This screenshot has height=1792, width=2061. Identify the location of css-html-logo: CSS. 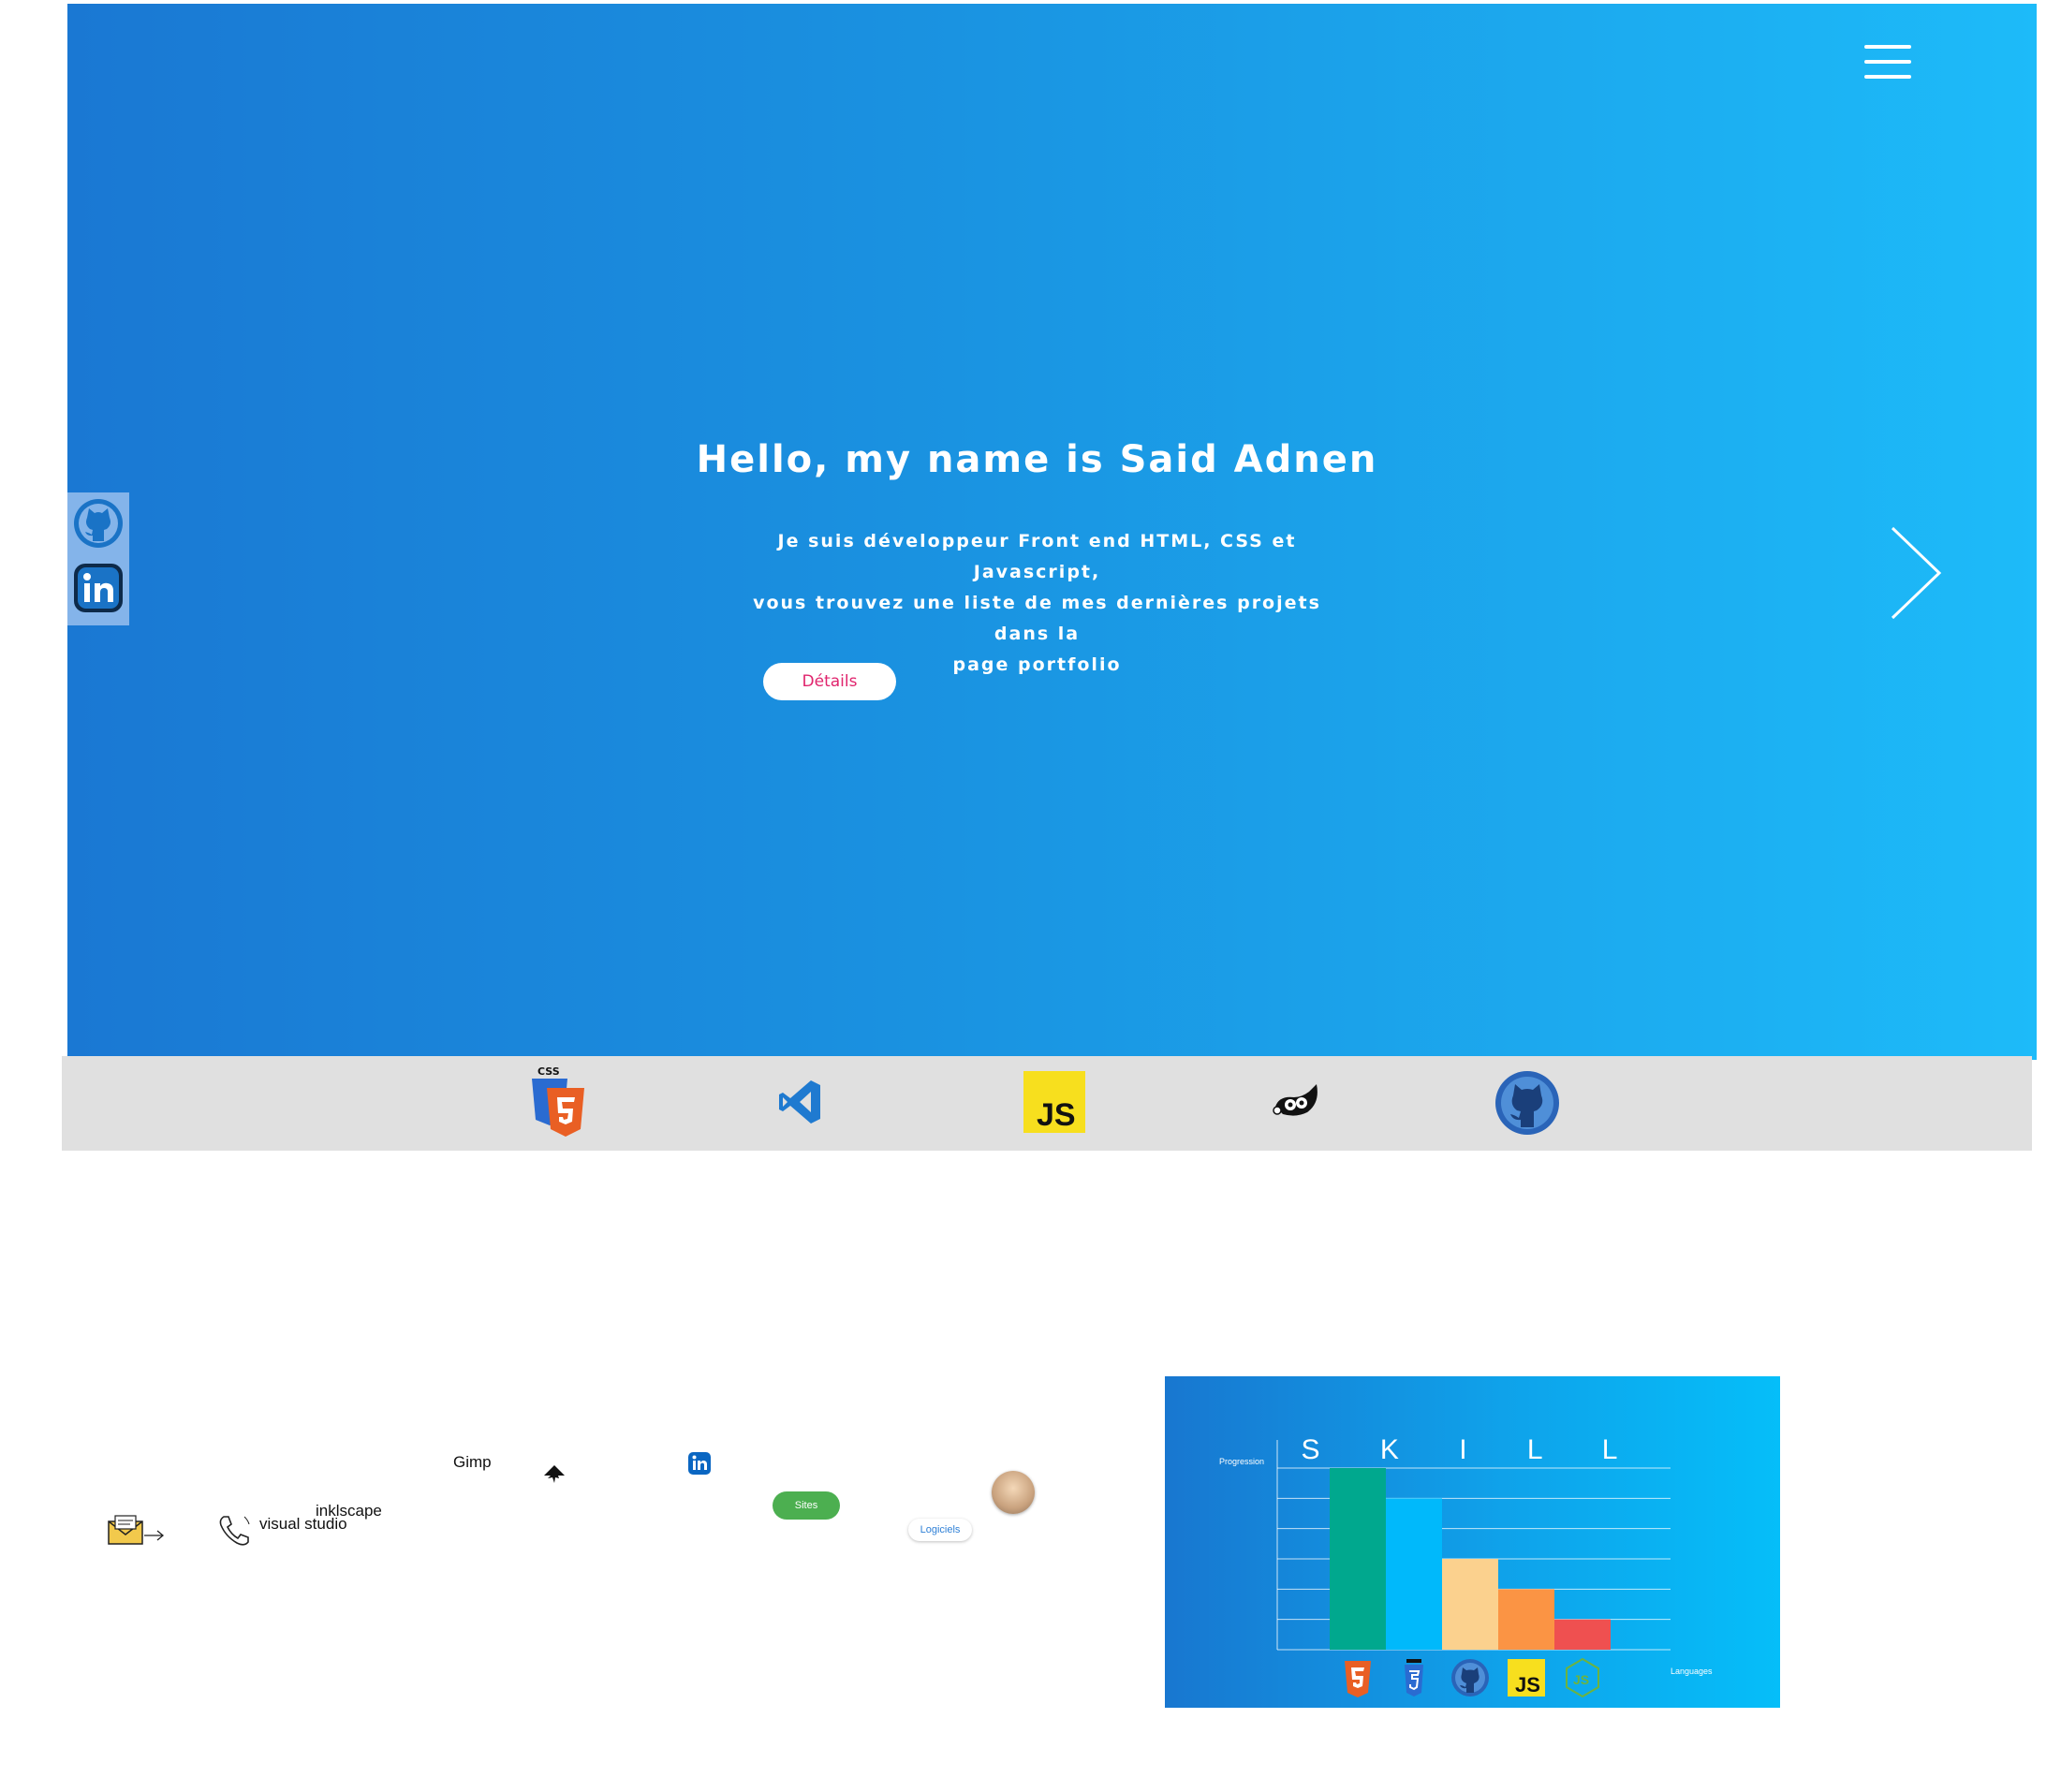
(564, 1102).